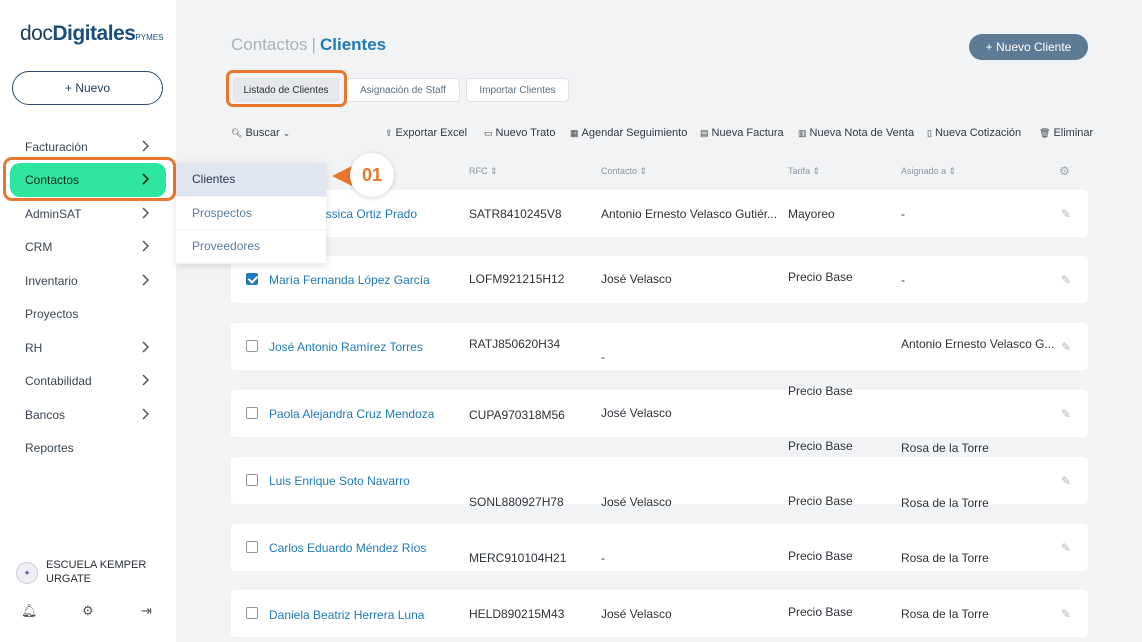  I want to click on brand-logo: docDigitalesPYMES, so click(91, 34).